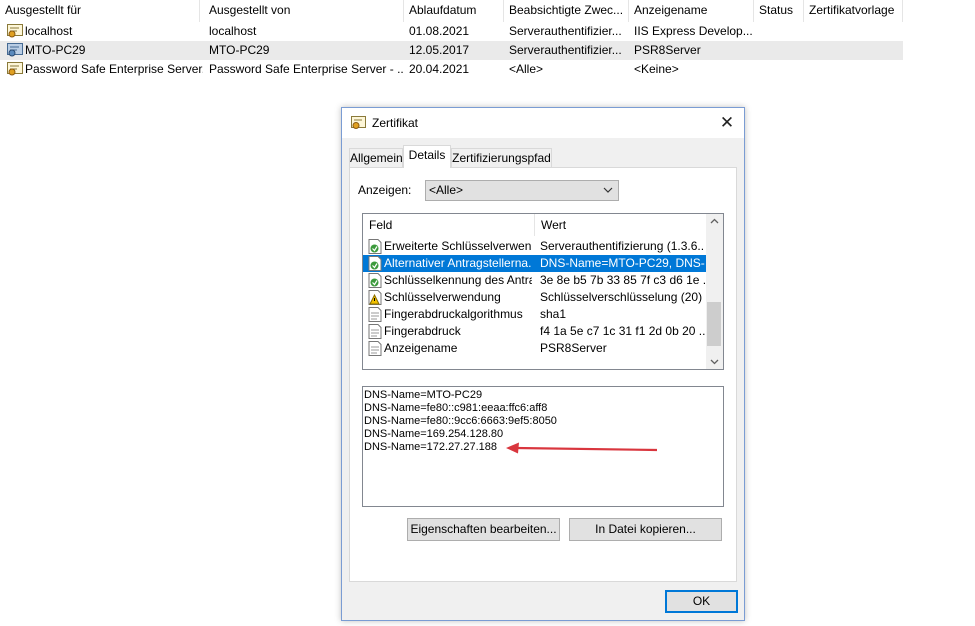 The height and width of the screenshot is (626, 975). I want to click on field-name: Fingerabdruck, so click(422, 331).